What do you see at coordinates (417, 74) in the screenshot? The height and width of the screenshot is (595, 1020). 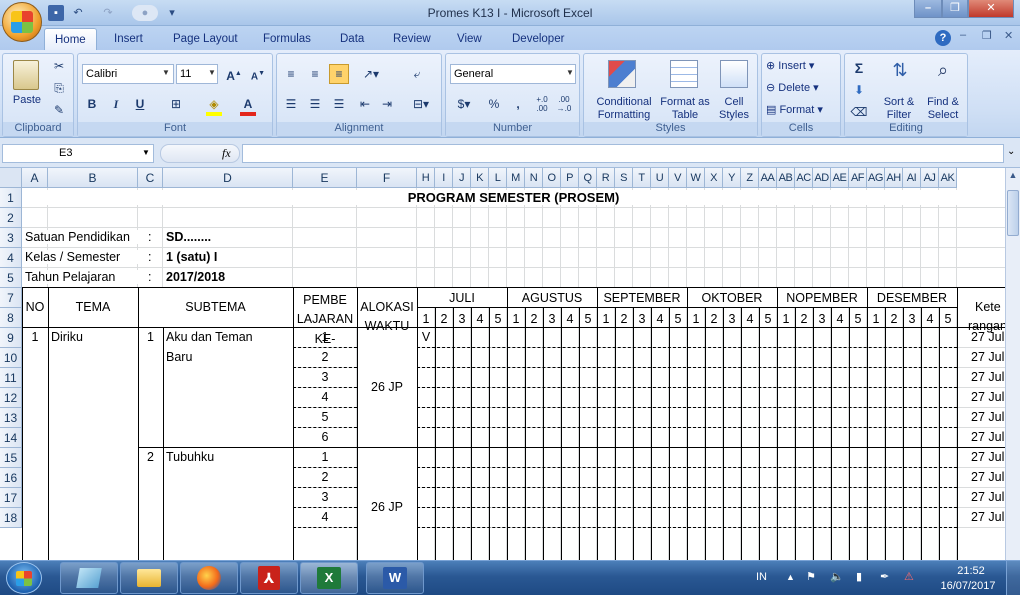 I see `wrap-text-icon: ⤶` at bounding box center [417, 74].